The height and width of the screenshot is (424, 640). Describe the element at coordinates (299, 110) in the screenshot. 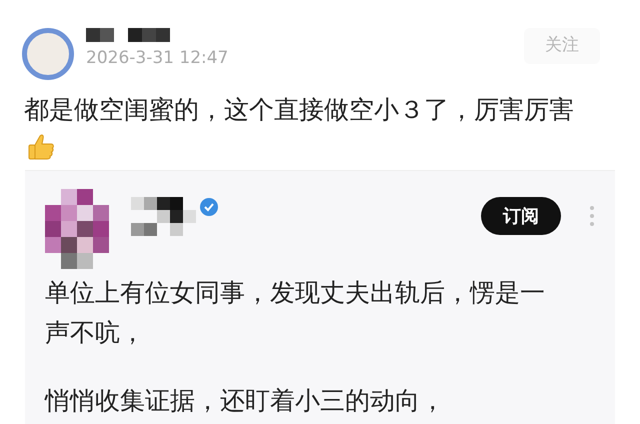

I see `post-text: 都是做空闺蜜的，这个直接做空小３了，厉害厉害` at that location.